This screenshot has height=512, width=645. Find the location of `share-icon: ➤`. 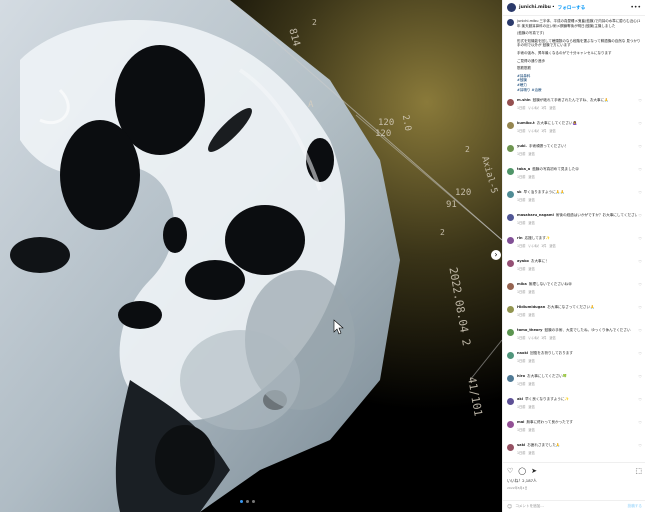

share-icon: ➤ is located at coordinates (534, 471).